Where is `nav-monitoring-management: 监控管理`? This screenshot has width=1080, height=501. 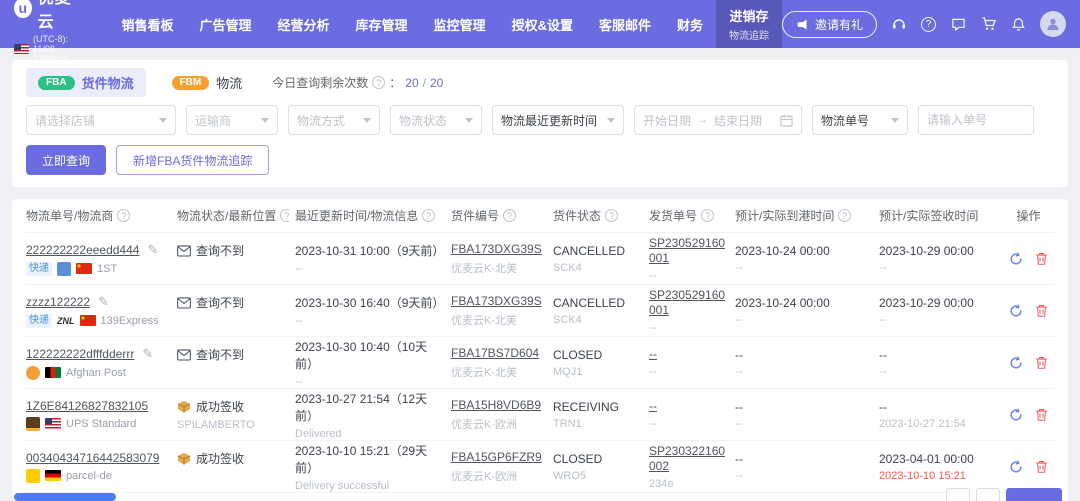
nav-monitoring-management: 监控管理 is located at coordinates (460, 24).